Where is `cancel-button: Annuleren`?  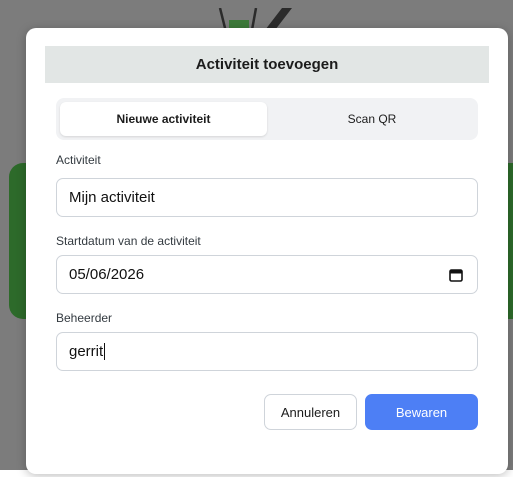 cancel-button: Annuleren is located at coordinates (310, 412).